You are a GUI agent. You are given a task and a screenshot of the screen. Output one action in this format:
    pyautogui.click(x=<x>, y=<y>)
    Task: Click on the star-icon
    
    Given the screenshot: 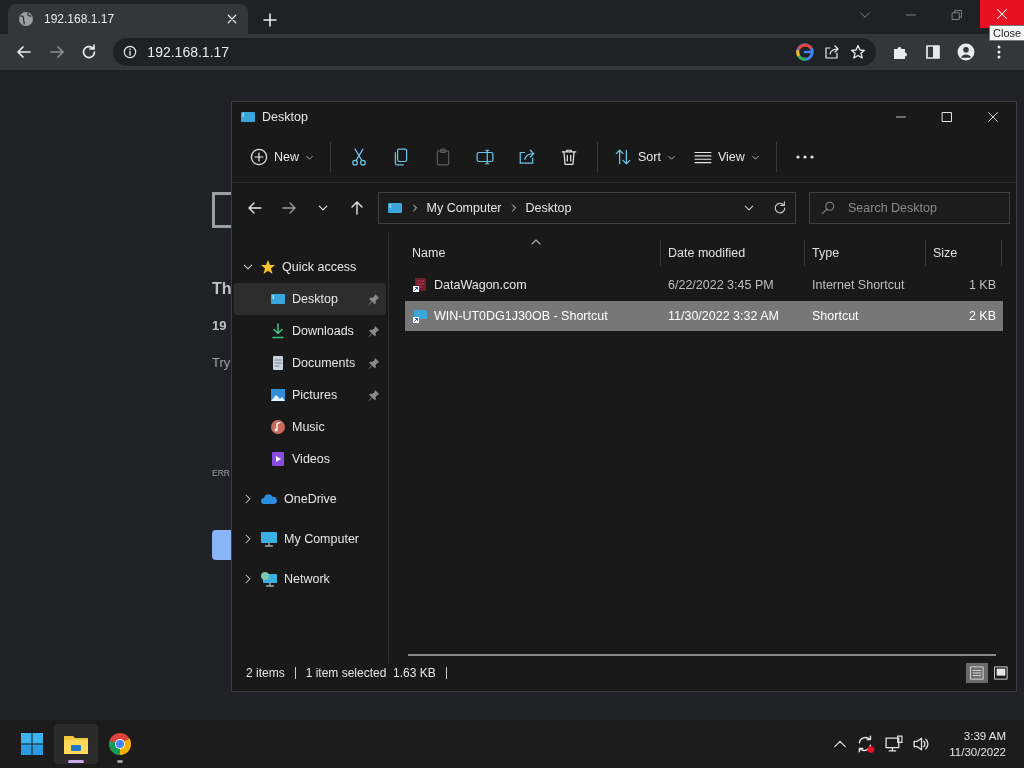 What is the action you would take?
    pyautogui.click(x=268, y=267)
    